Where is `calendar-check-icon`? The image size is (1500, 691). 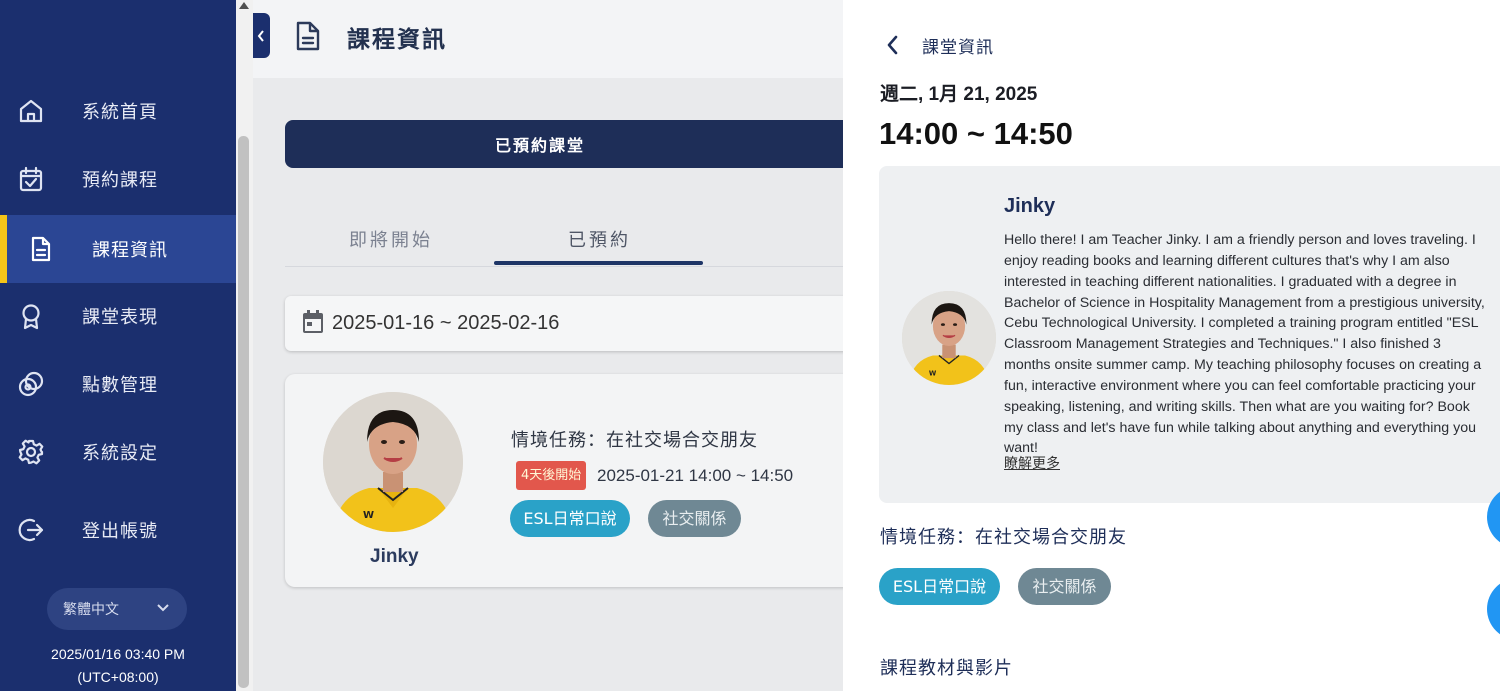 calendar-check-icon is located at coordinates (31, 179).